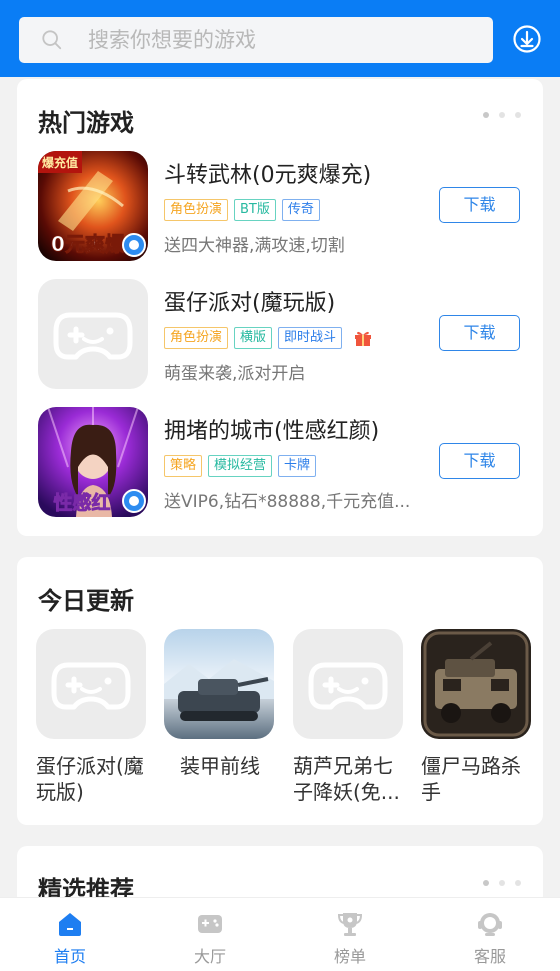  Describe the element at coordinates (172, 40) in the screenshot. I see `search-placeholder: 搜索你想要的游戏` at that location.